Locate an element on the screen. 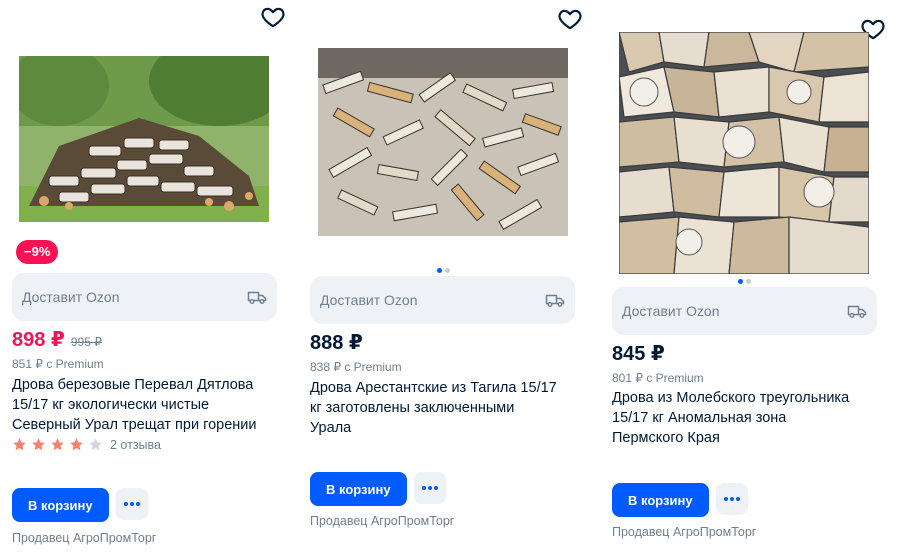 This screenshot has width=904, height=555. price: 845 ₽ is located at coordinates (638, 354).